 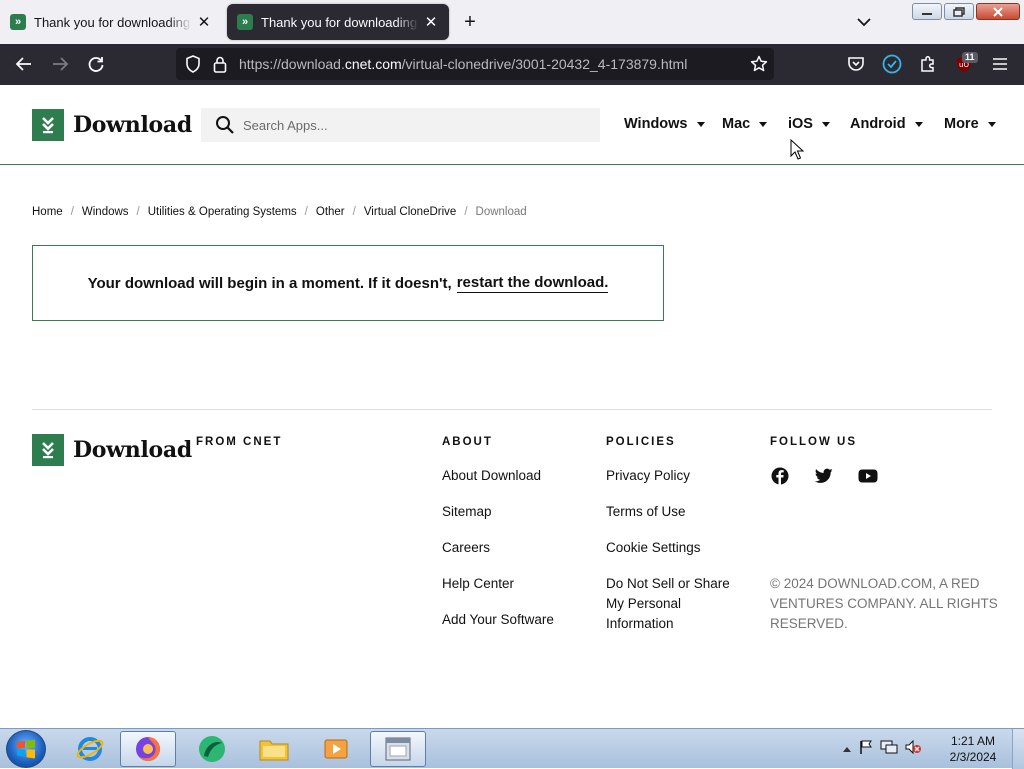 What do you see at coordinates (664, 124) in the screenshot?
I see `nav-windows: Windows` at bounding box center [664, 124].